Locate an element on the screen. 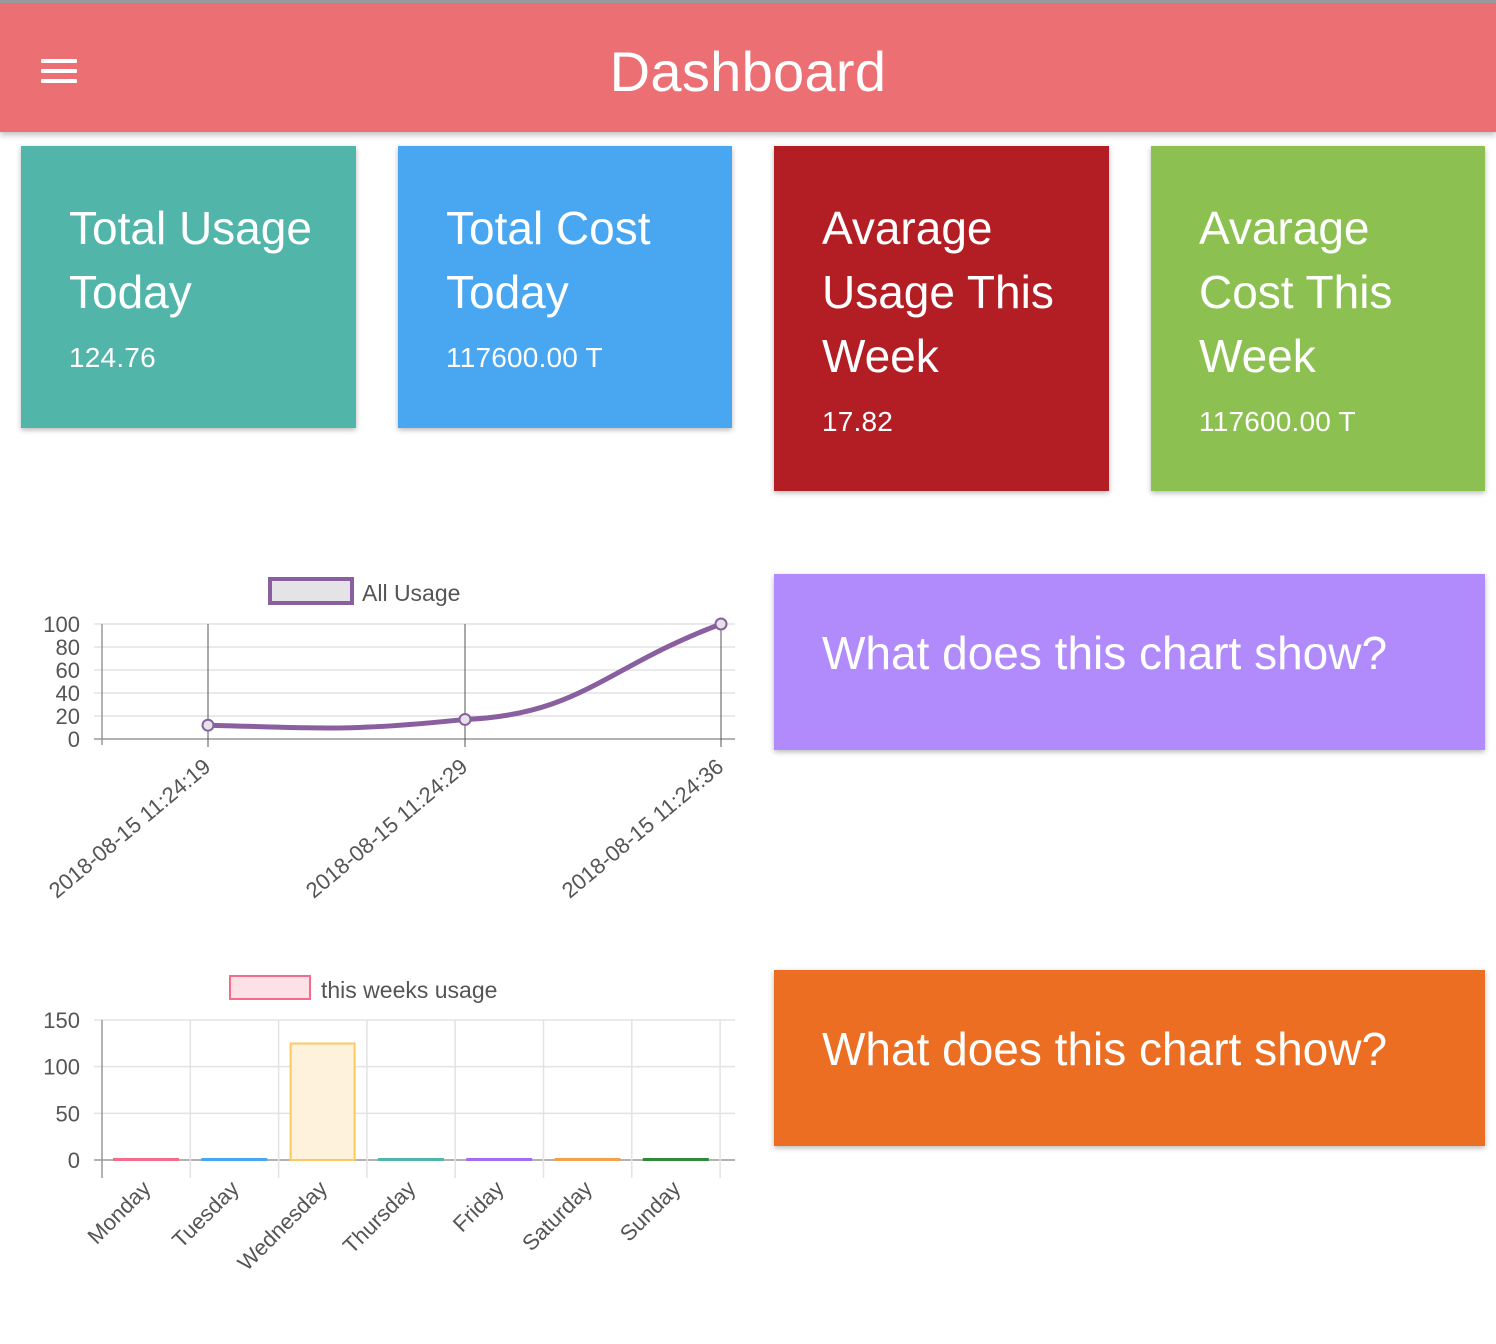 This screenshot has height=1344, width=1496. card-value: 17.82 is located at coordinates (858, 421).